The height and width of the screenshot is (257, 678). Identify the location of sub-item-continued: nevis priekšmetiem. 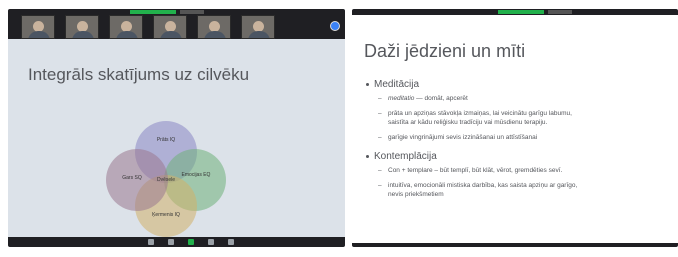
(416, 195).